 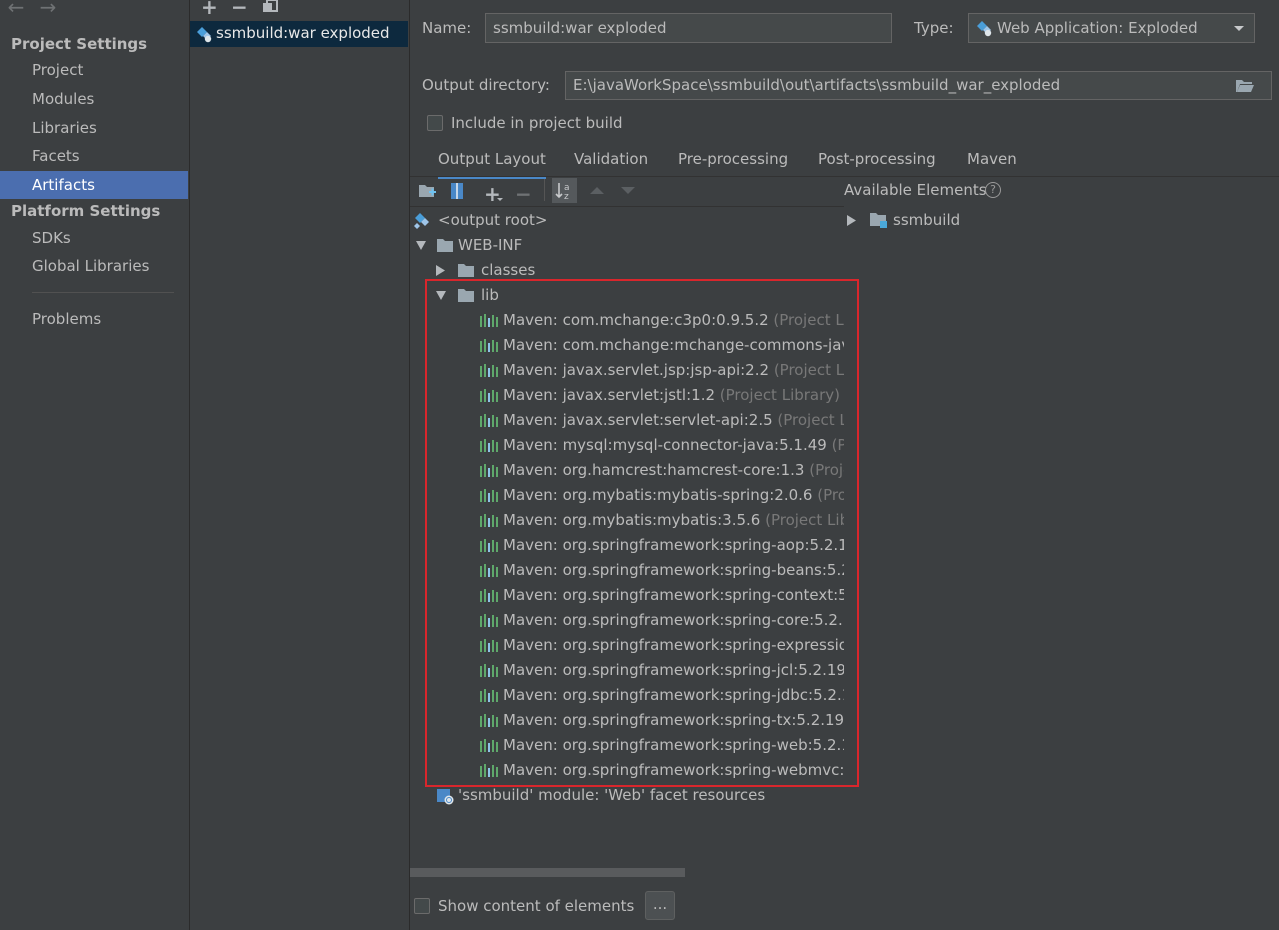 What do you see at coordinates (209, 8) in the screenshot?
I see `add-artifact-icon: +` at bounding box center [209, 8].